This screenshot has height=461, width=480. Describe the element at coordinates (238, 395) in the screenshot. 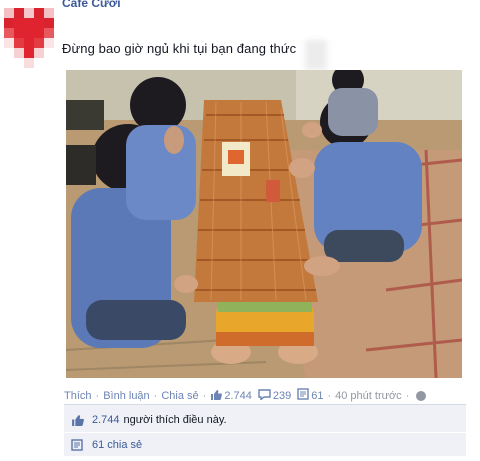

I see `like-count-value: 2.744` at that location.